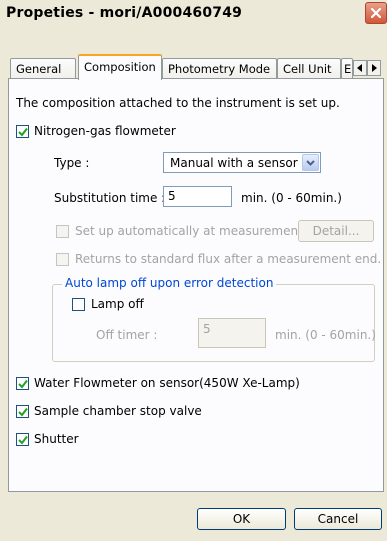 The width and height of the screenshot is (387, 541). I want to click on tab-scroll-right-button, so click(374, 68).